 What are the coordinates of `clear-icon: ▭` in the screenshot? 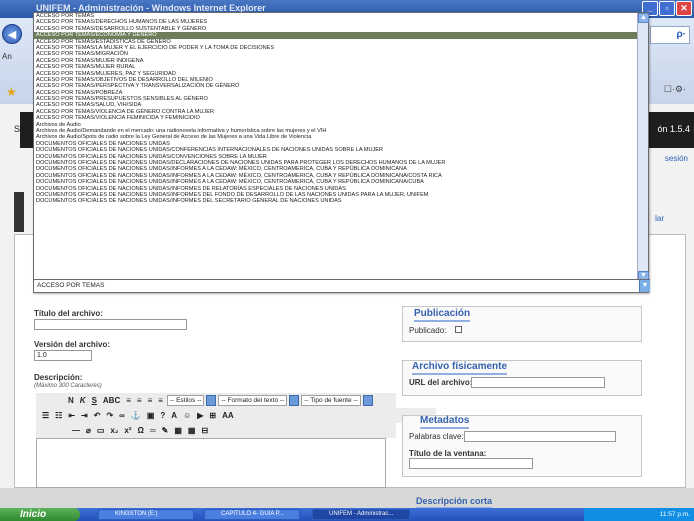 It's located at (101, 430).